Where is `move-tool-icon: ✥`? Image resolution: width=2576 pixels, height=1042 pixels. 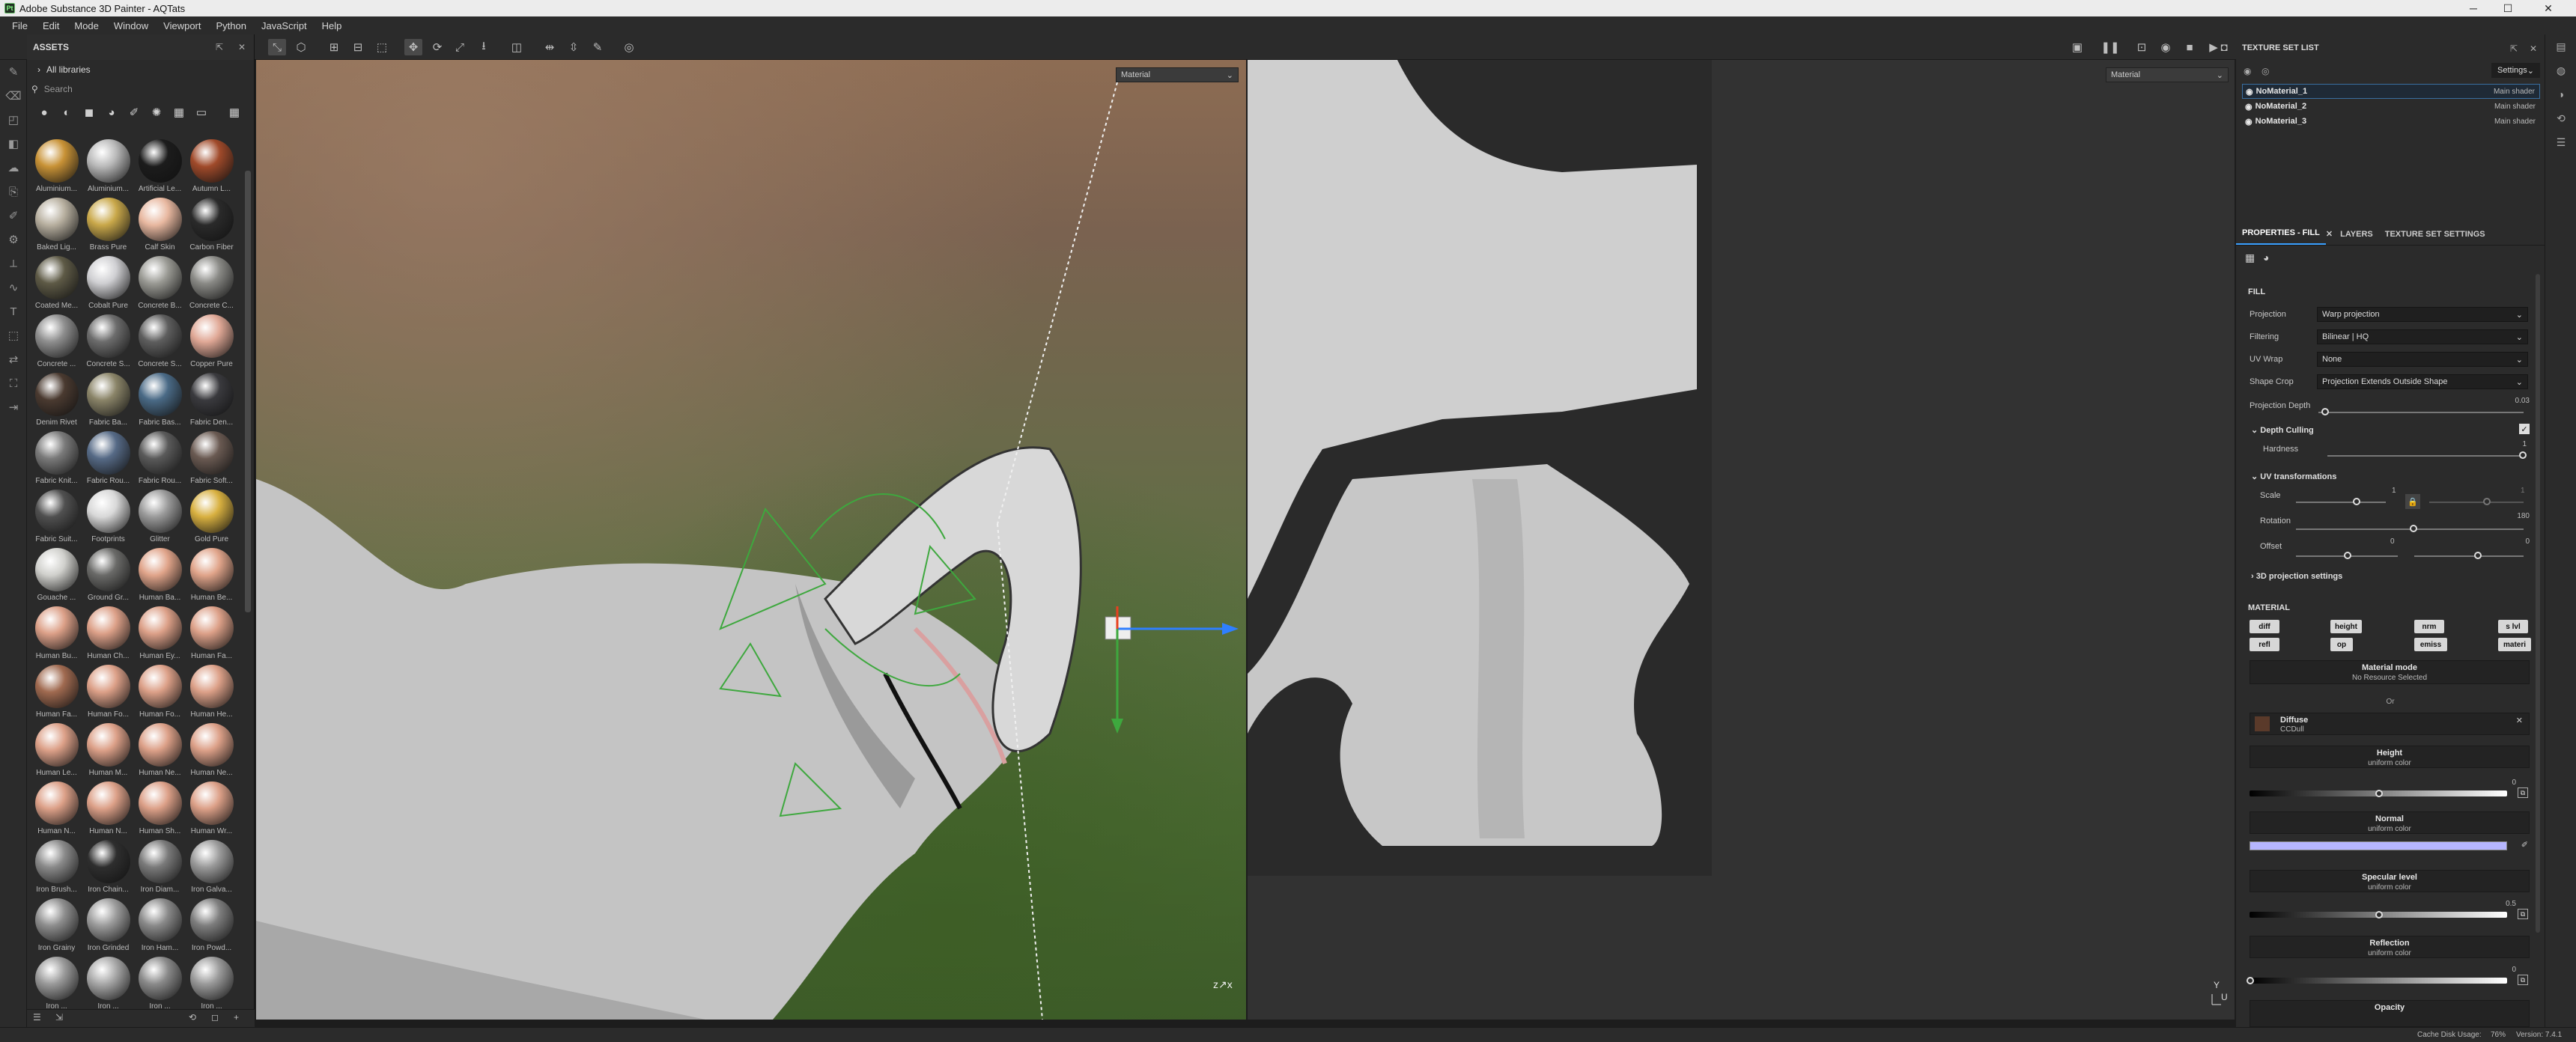 move-tool-icon: ✥ is located at coordinates (413, 47).